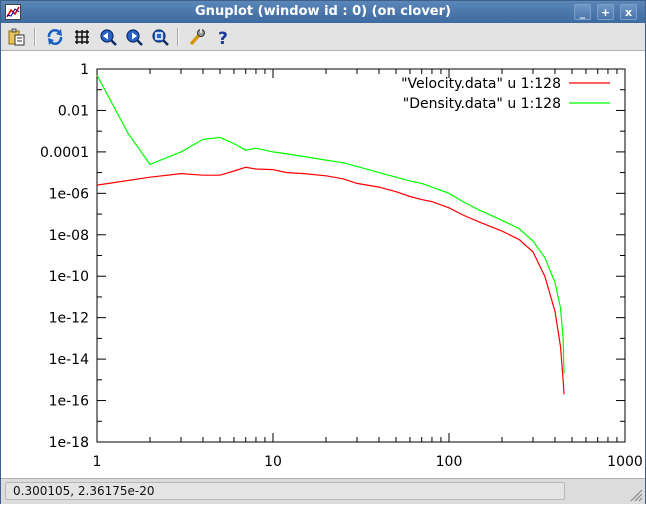 This screenshot has width=646, height=506. What do you see at coordinates (285, 491) in the screenshot?
I see `mouse-coordinates-readout: 0.300105, 2.36175e-20` at bounding box center [285, 491].